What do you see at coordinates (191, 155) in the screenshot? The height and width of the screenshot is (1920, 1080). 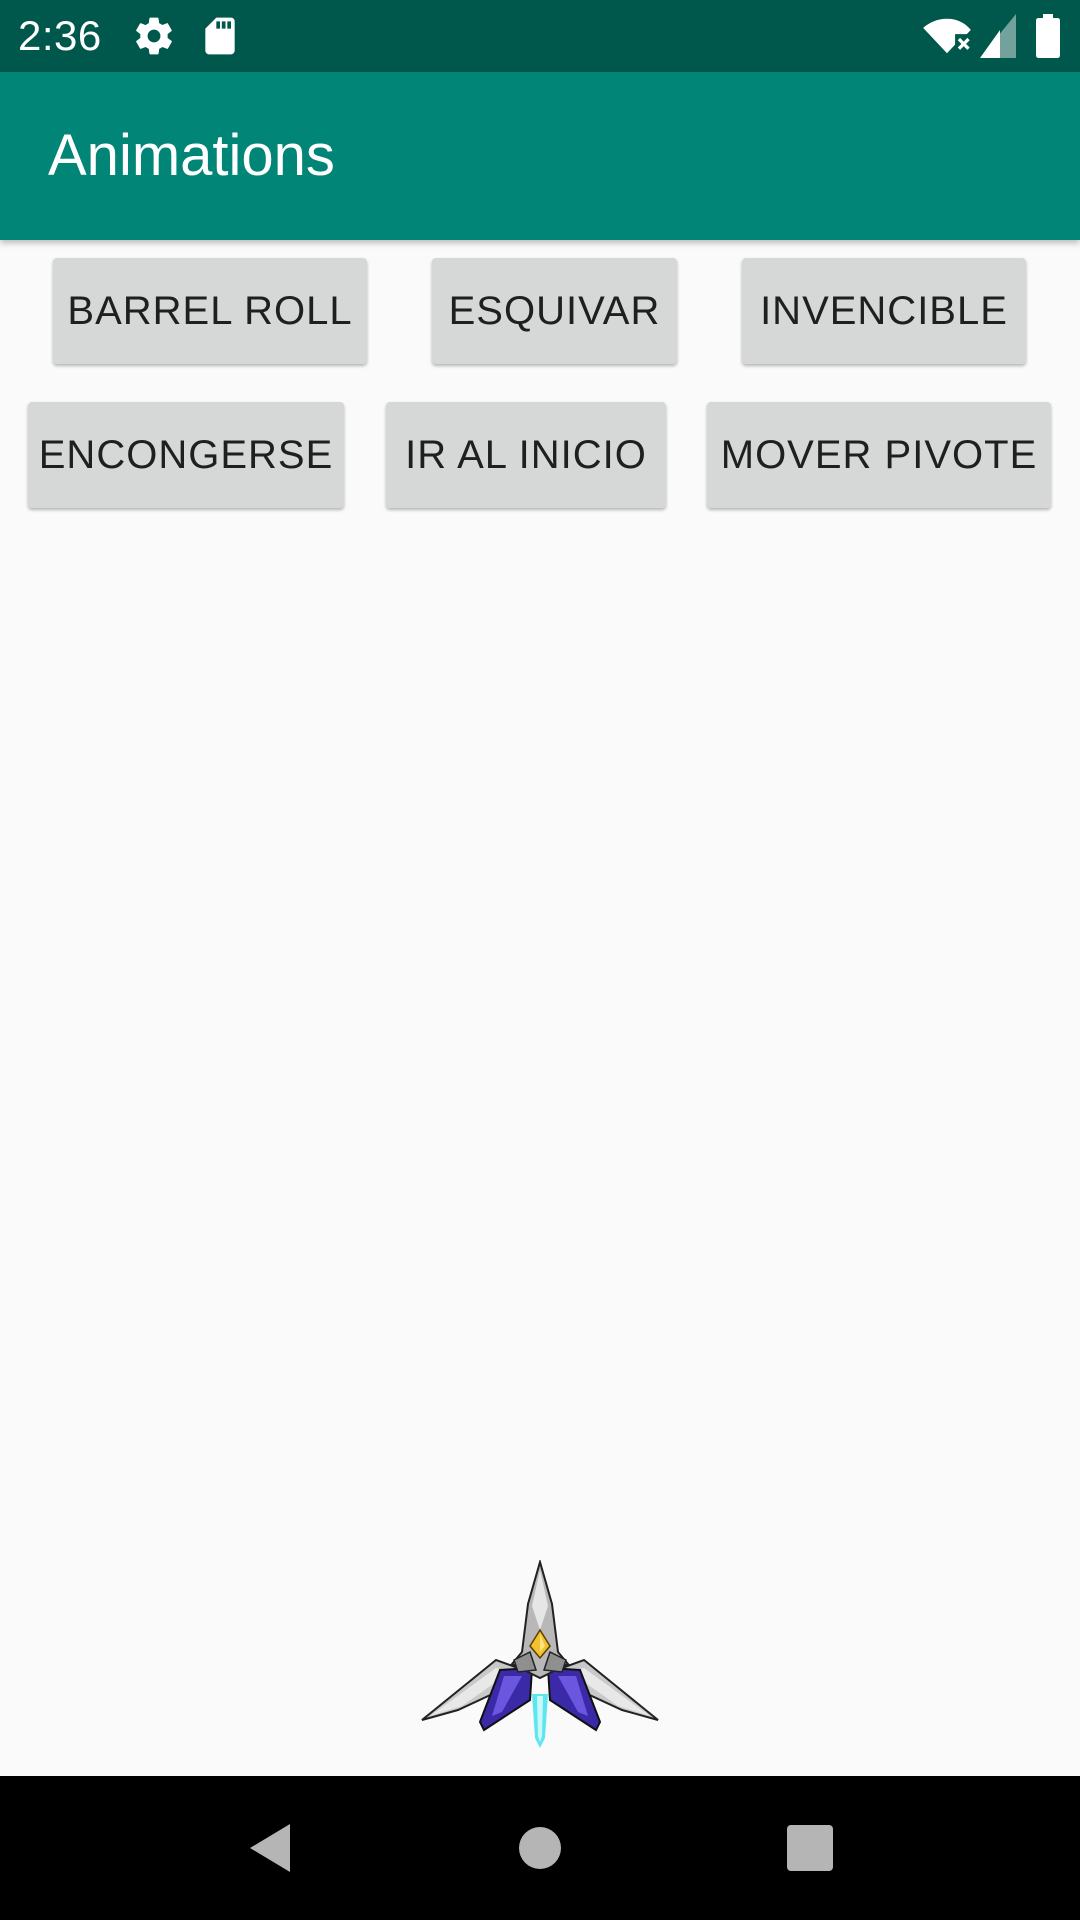 I see `app-title: Animations` at bounding box center [191, 155].